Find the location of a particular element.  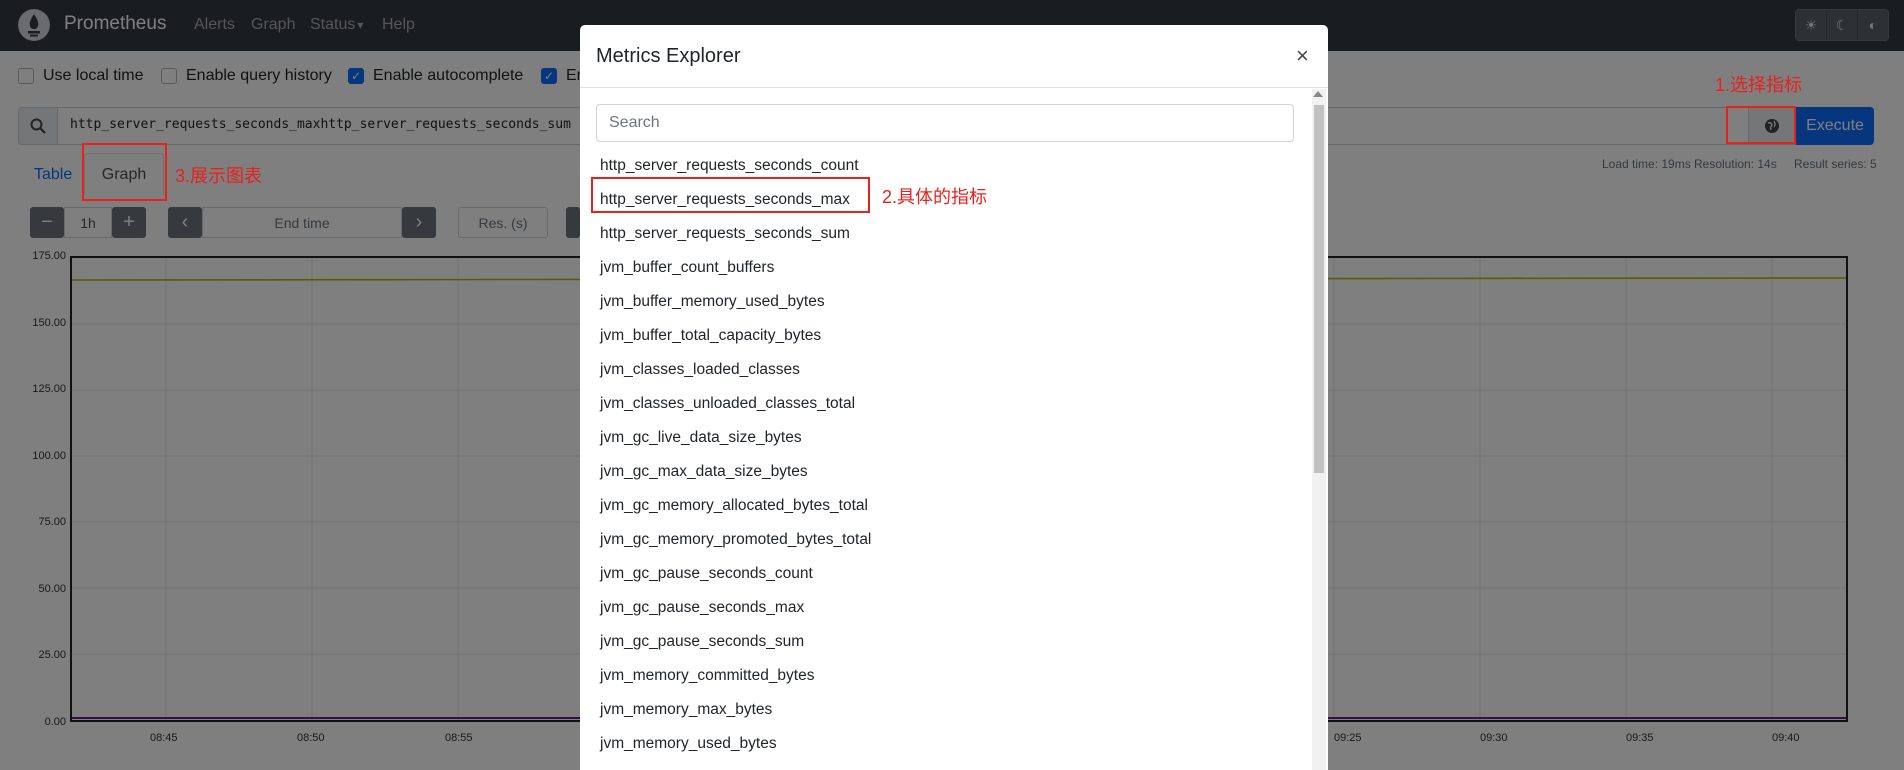

metric-search-input is located at coordinates (945, 123).